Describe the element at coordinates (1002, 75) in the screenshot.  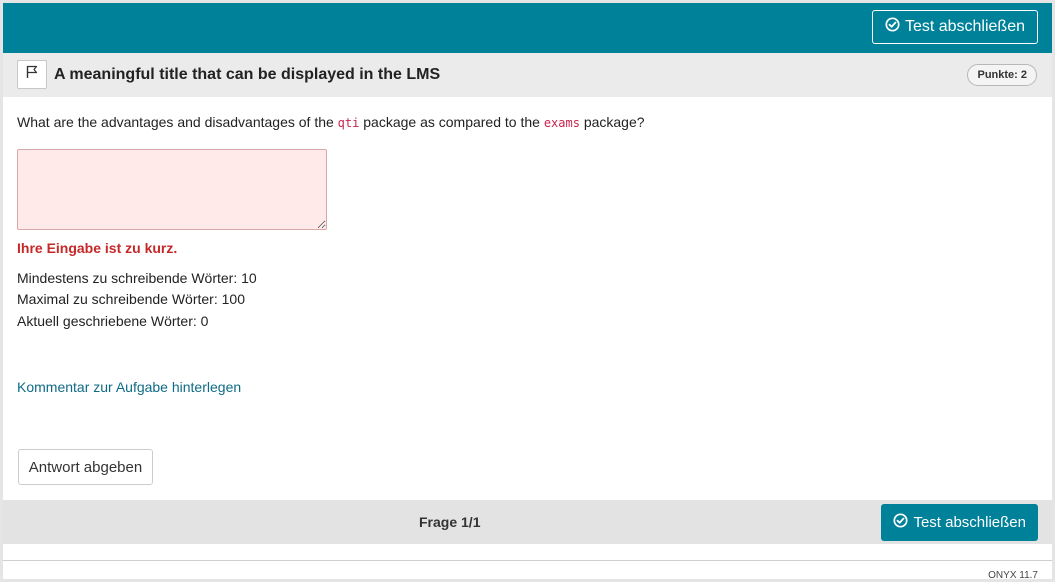
I see `points-badge: Punkte: 2` at that location.